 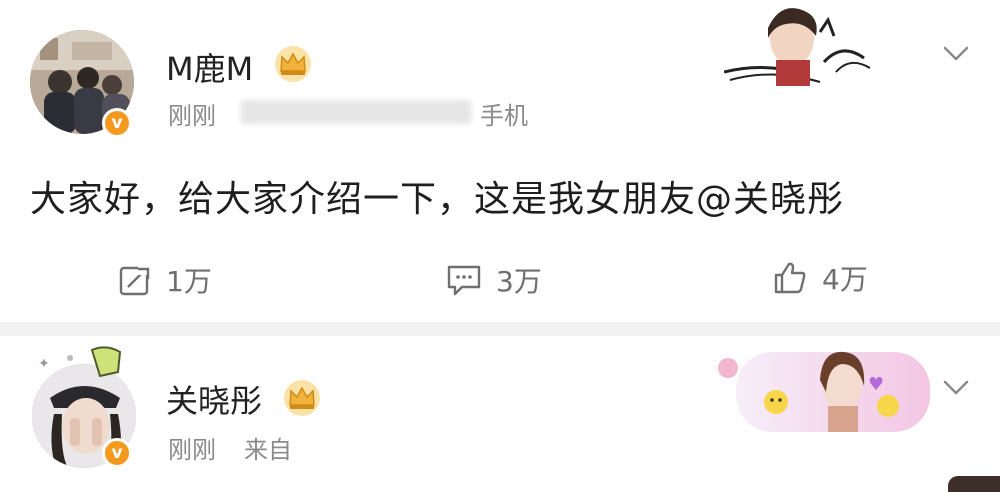 I want to click on post-text: 大家好，给大家介绍一下，这是我女朋友@关晓彤, so click(x=437, y=196).